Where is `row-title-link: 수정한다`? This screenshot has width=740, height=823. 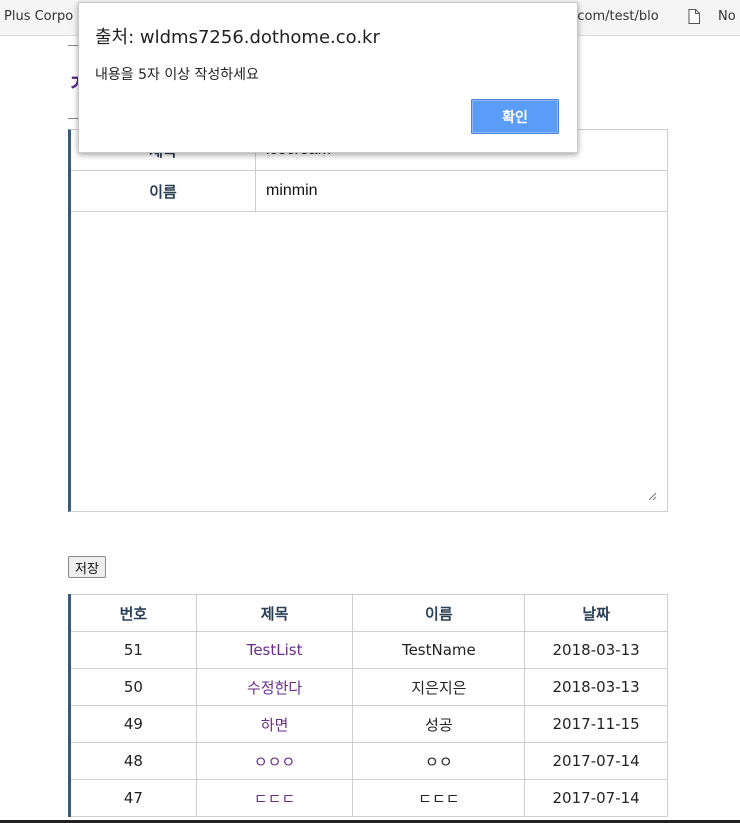
row-title-link: 수정한다 is located at coordinates (274, 687).